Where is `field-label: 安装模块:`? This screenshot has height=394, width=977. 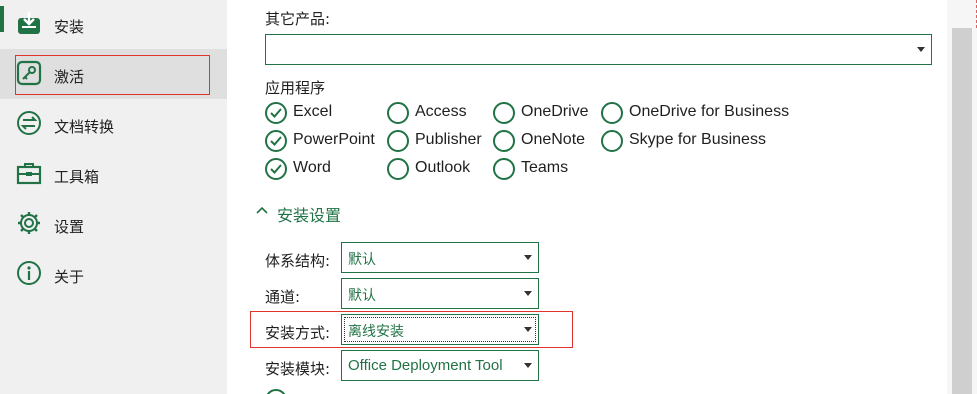 field-label: 安装模块: is located at coordinates (298, 369).